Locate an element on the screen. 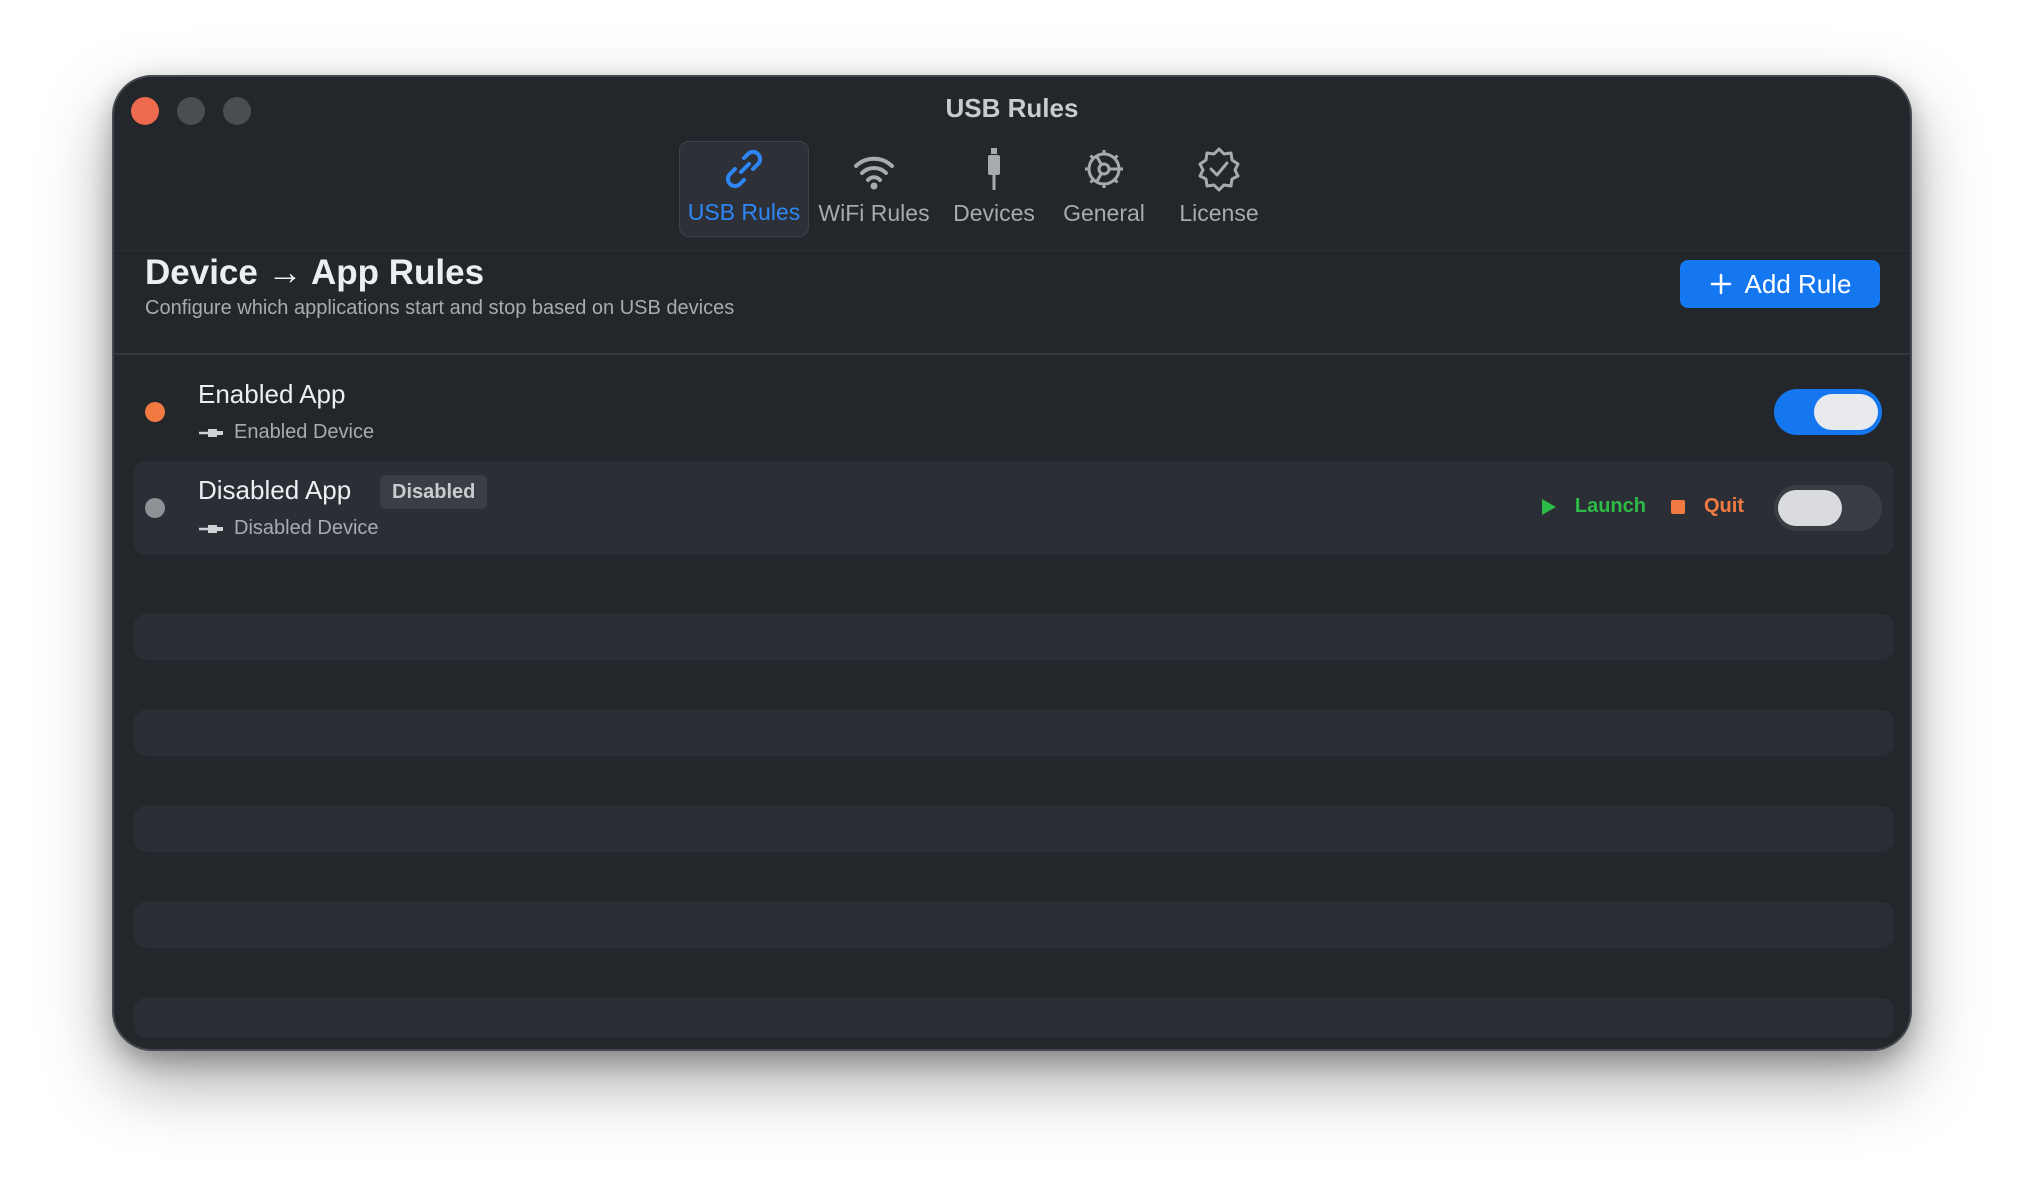 The width and height of the screenshot is (2024, 1200). stop-icon is located at coordinates (1678, 506).